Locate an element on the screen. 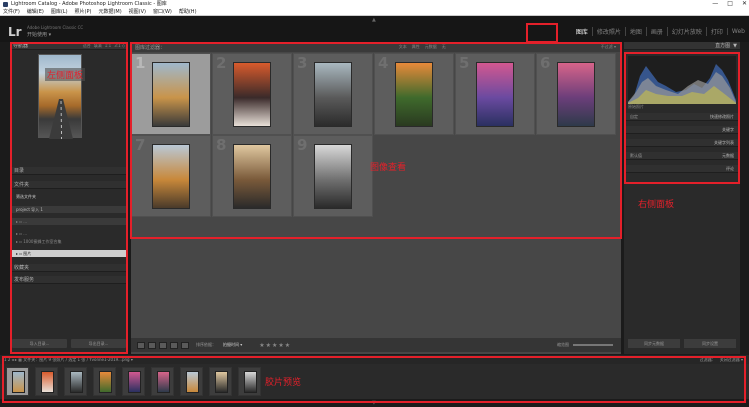 This screenshot has height=407, width=749. minimize-button: — is located at coordinates (715, 4).